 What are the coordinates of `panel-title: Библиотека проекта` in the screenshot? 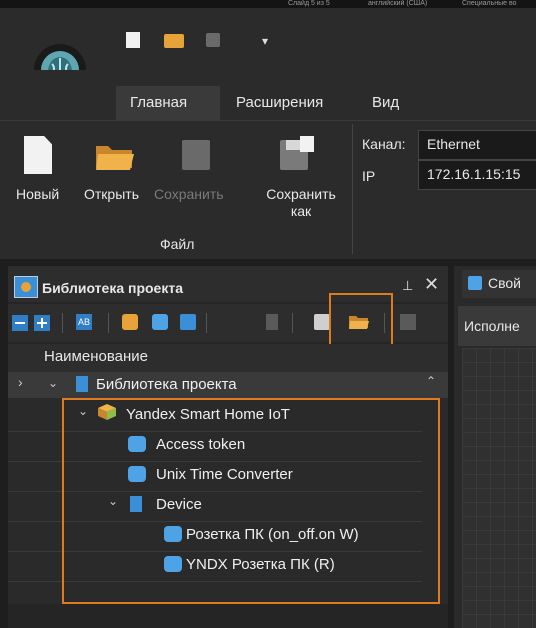 It's located at (112, 288).